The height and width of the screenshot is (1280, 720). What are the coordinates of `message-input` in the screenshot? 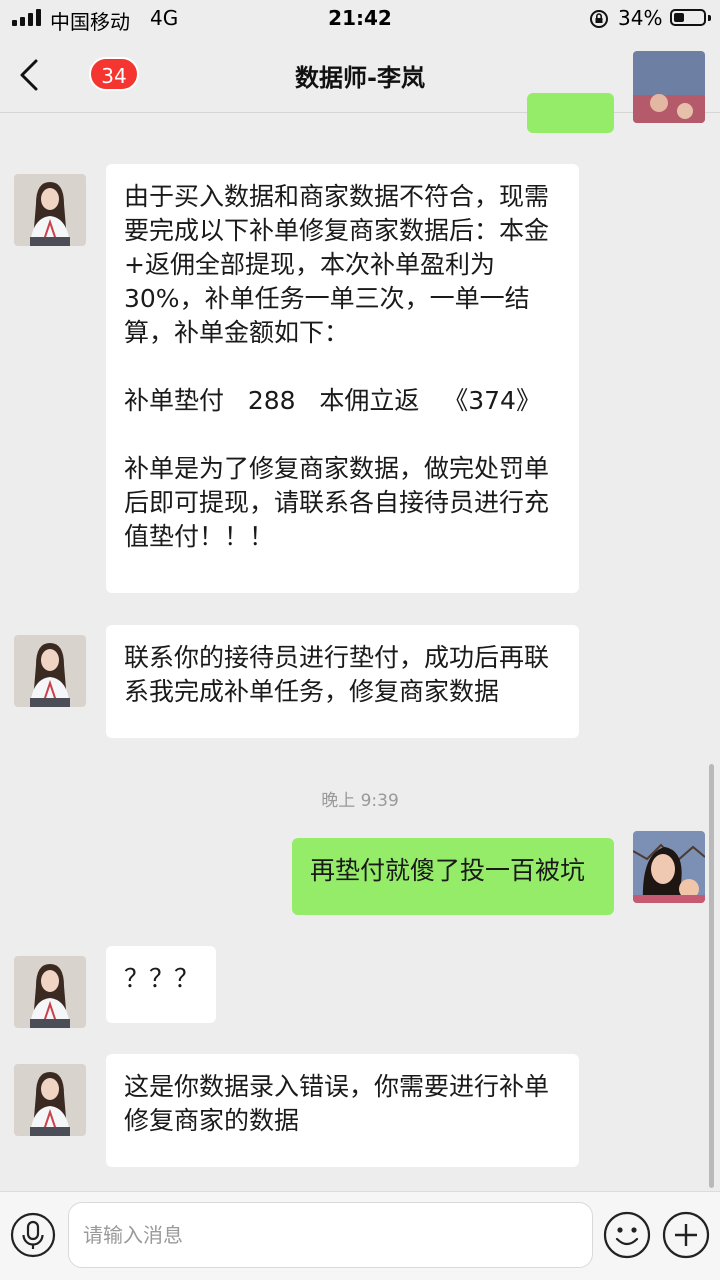 It's located at (330, 1235).